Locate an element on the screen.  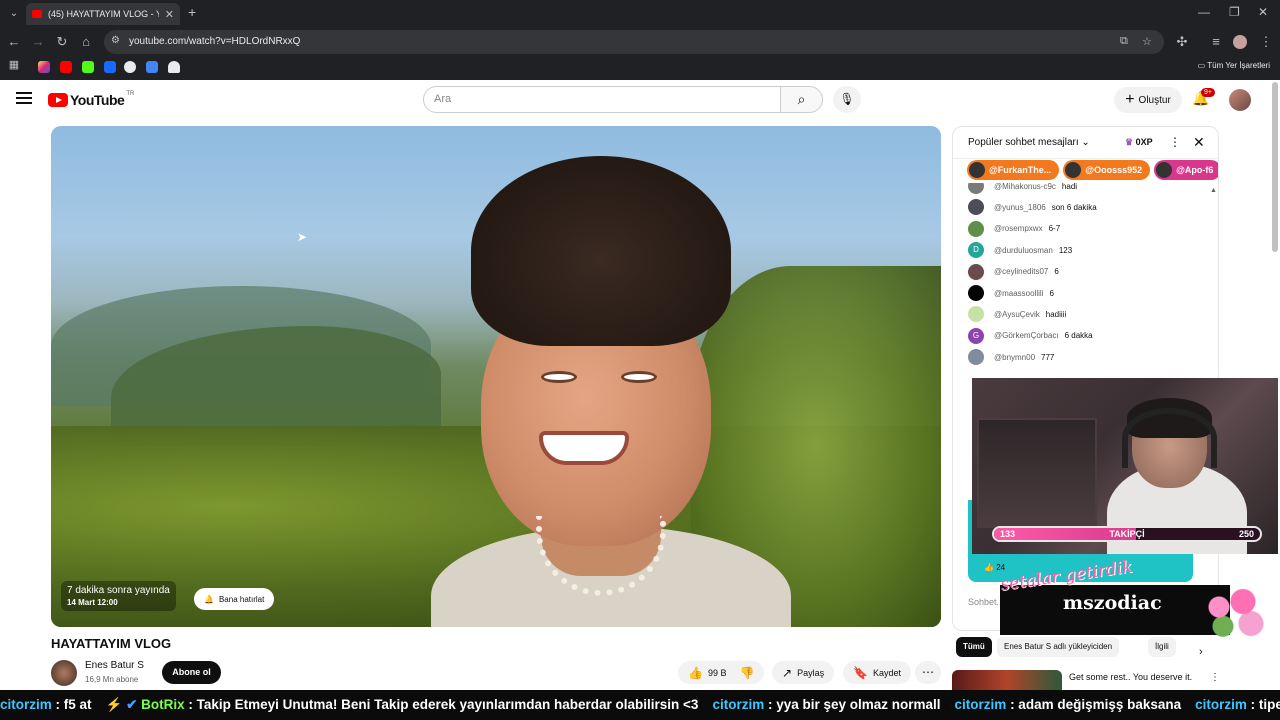
chat-text: 6-7 is located at coordinates (1054, 229).